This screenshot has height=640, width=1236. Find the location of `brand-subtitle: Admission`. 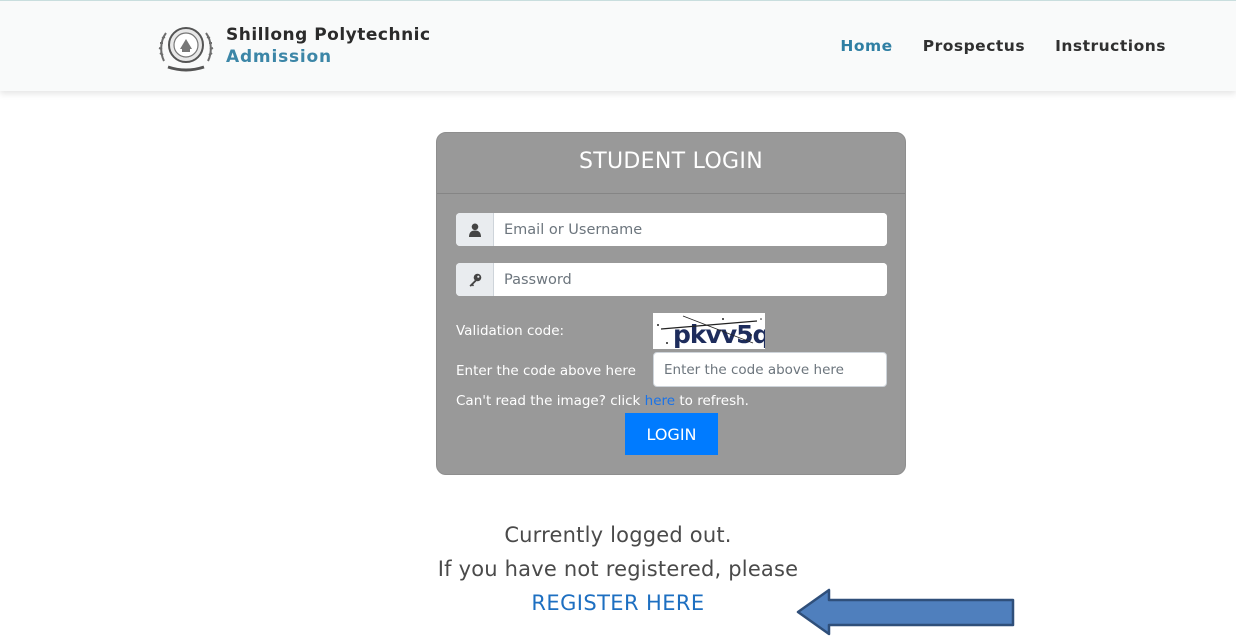

brand-subtitle: Admission is located at coordinates (279, 57).